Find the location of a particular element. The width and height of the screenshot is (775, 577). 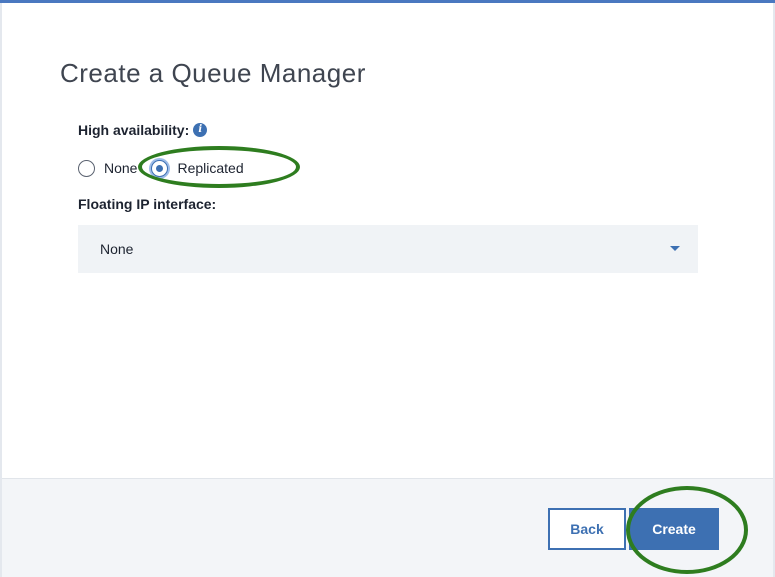

high-availability-radio-group: None Replicated is located at coordinates (161, 168).